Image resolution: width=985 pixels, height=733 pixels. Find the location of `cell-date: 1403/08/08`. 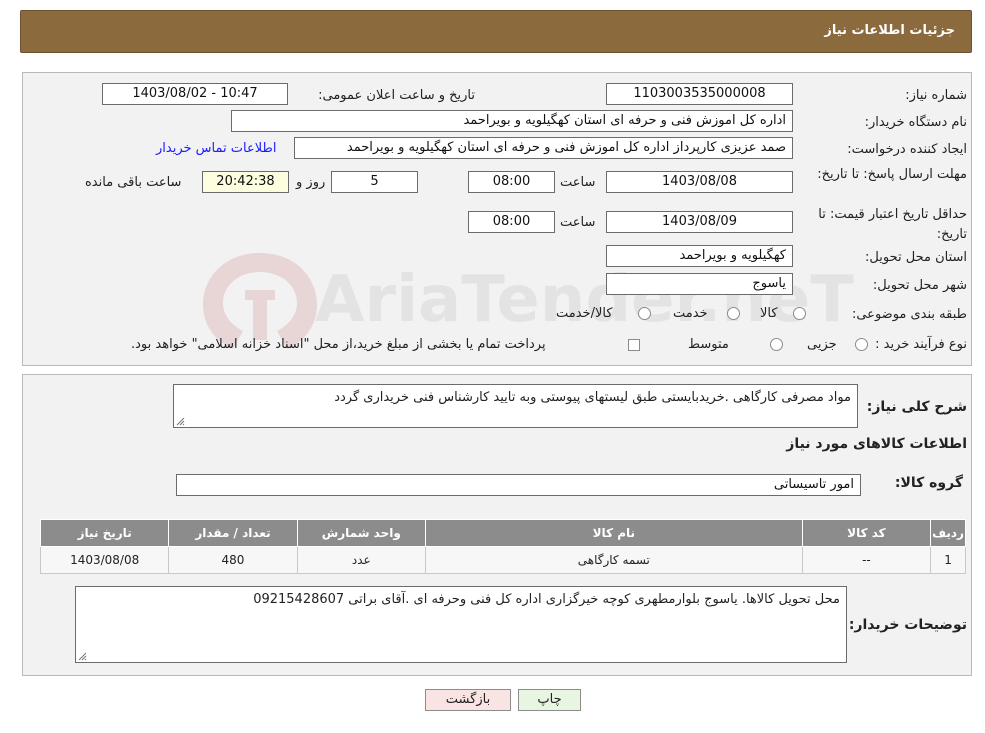

cell-date: 1403/08/08 is located at coordinates (104, 560).